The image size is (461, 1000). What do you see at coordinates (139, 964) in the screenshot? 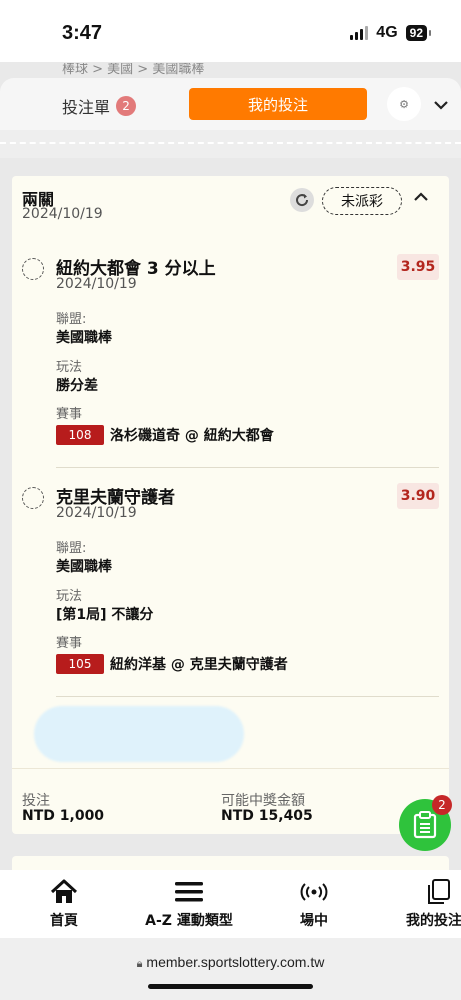
I see `lock-icon: 🔒︎` at bounding box center [139, 964].